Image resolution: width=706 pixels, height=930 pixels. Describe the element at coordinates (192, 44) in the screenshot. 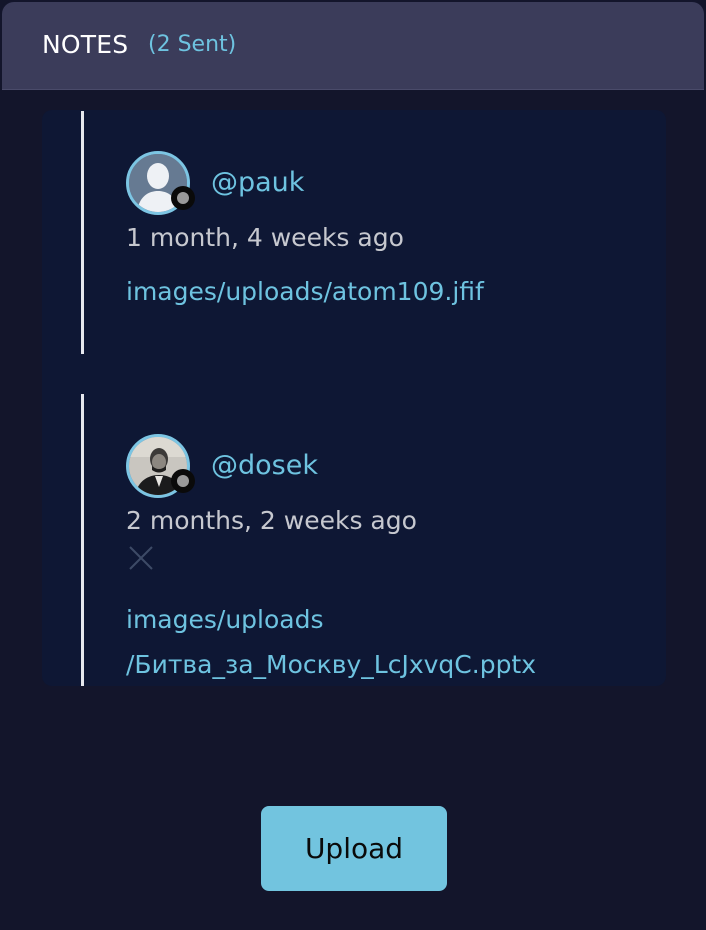

I see `sent-count: (2 Sent)` at that location.